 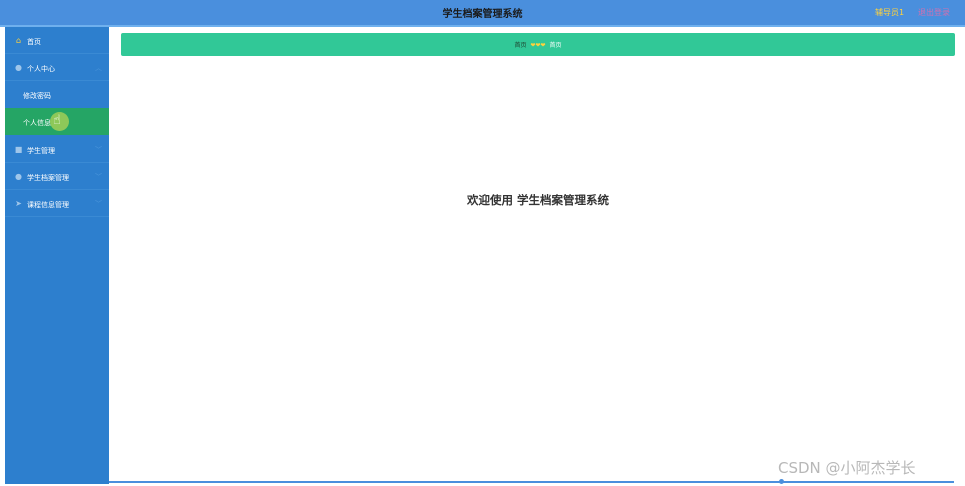 What do you see at coordinates (18, 203) in the screenshot?
I see `send-icon: ➤` at bounding box center [18, 203].